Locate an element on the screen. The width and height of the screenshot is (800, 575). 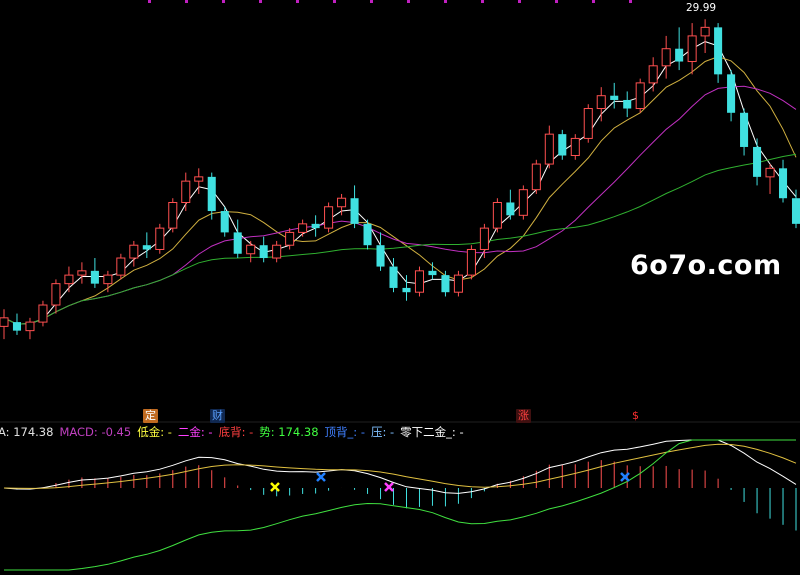
marker-dollar: $ is located at coordinates (635, 415).